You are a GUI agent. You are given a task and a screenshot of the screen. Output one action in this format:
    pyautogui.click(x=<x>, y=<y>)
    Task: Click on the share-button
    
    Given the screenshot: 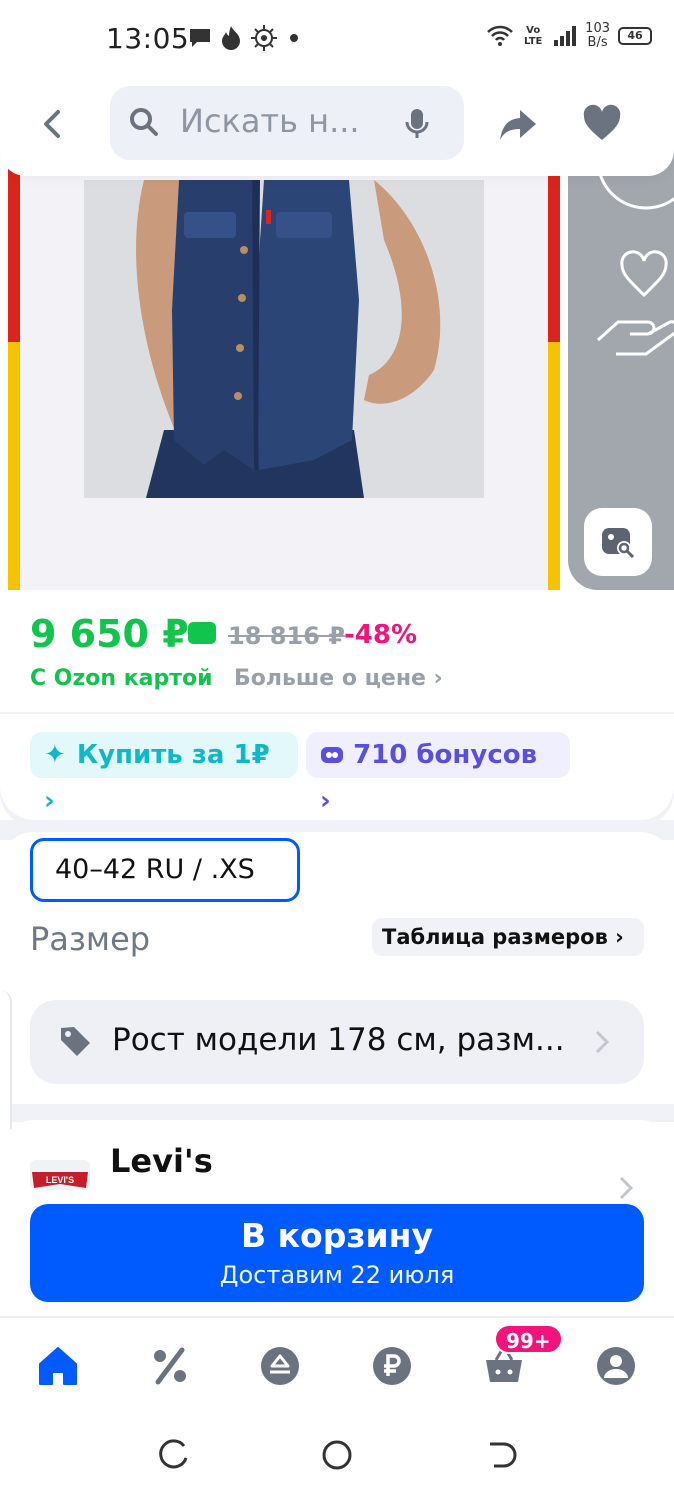 What is the action you would take?
    pyautogui.click(x=518, y=126)
    